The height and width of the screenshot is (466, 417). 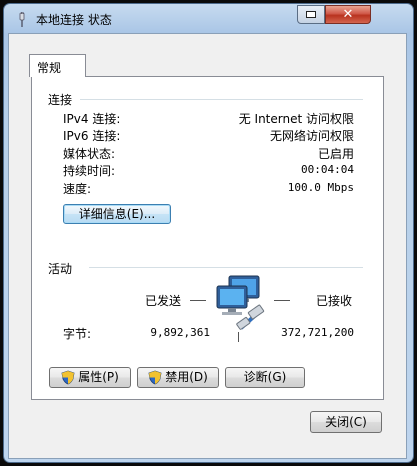 I want to click on properties-button-label: 属性(P), so click(x=98, y=377).